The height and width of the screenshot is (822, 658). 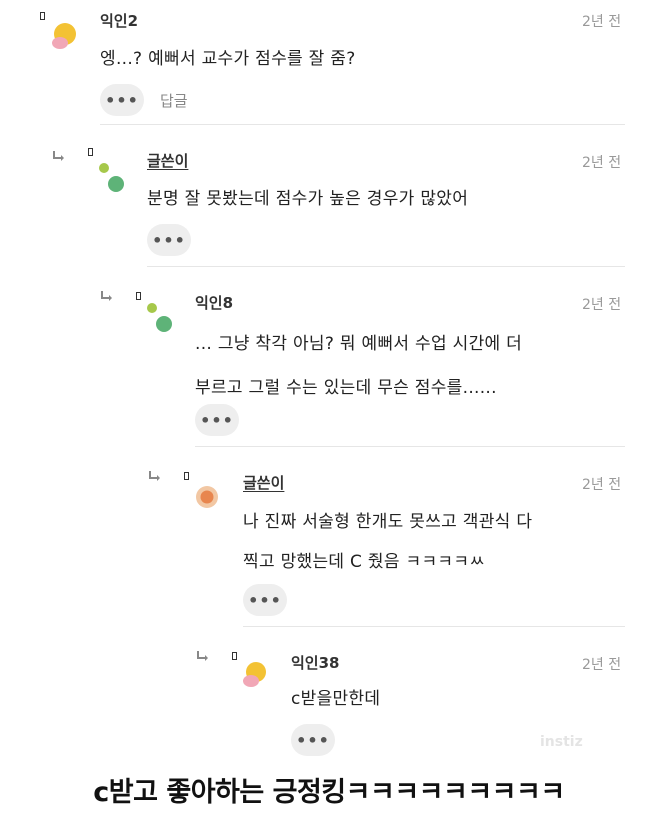 I want to click on meme-caption: c받고 좋아하는 긍정킹ㅋㅋㅋㅋㅋㅋㅋㅋㅋ, so click(x=329, y=792).